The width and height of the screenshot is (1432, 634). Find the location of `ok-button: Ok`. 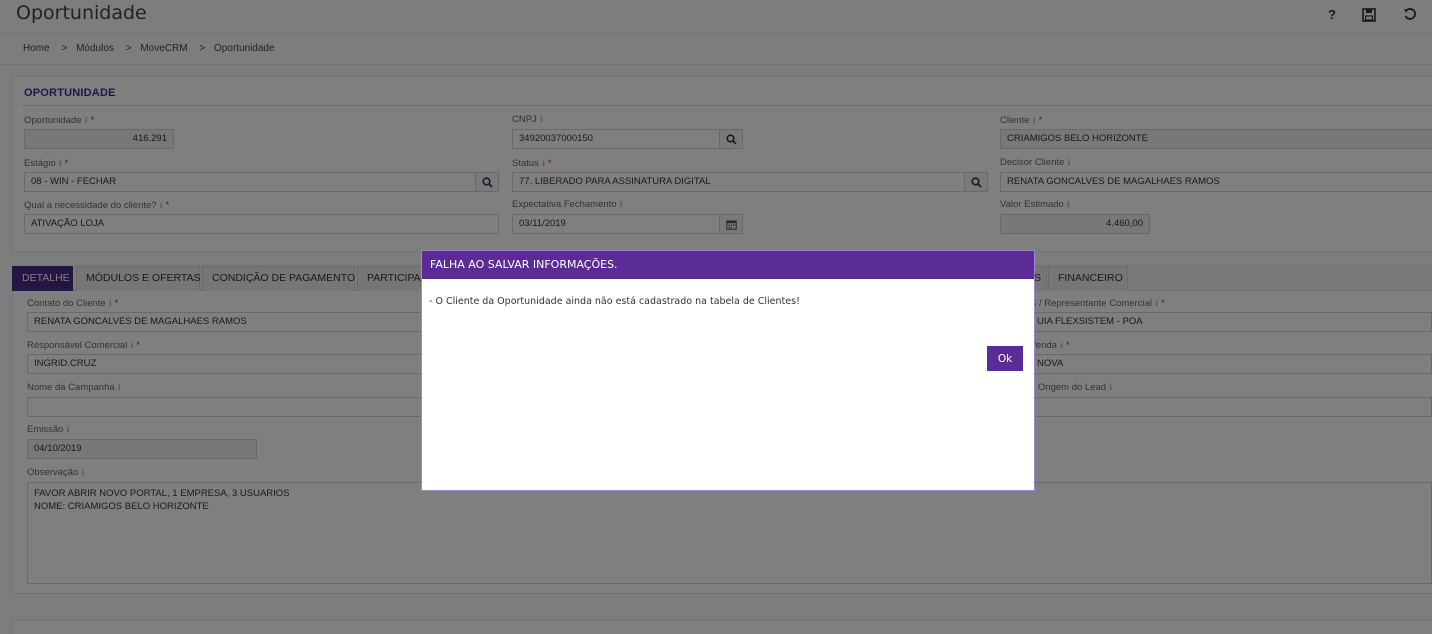

ok-button: Ok is located at coordinates (1005, 358).